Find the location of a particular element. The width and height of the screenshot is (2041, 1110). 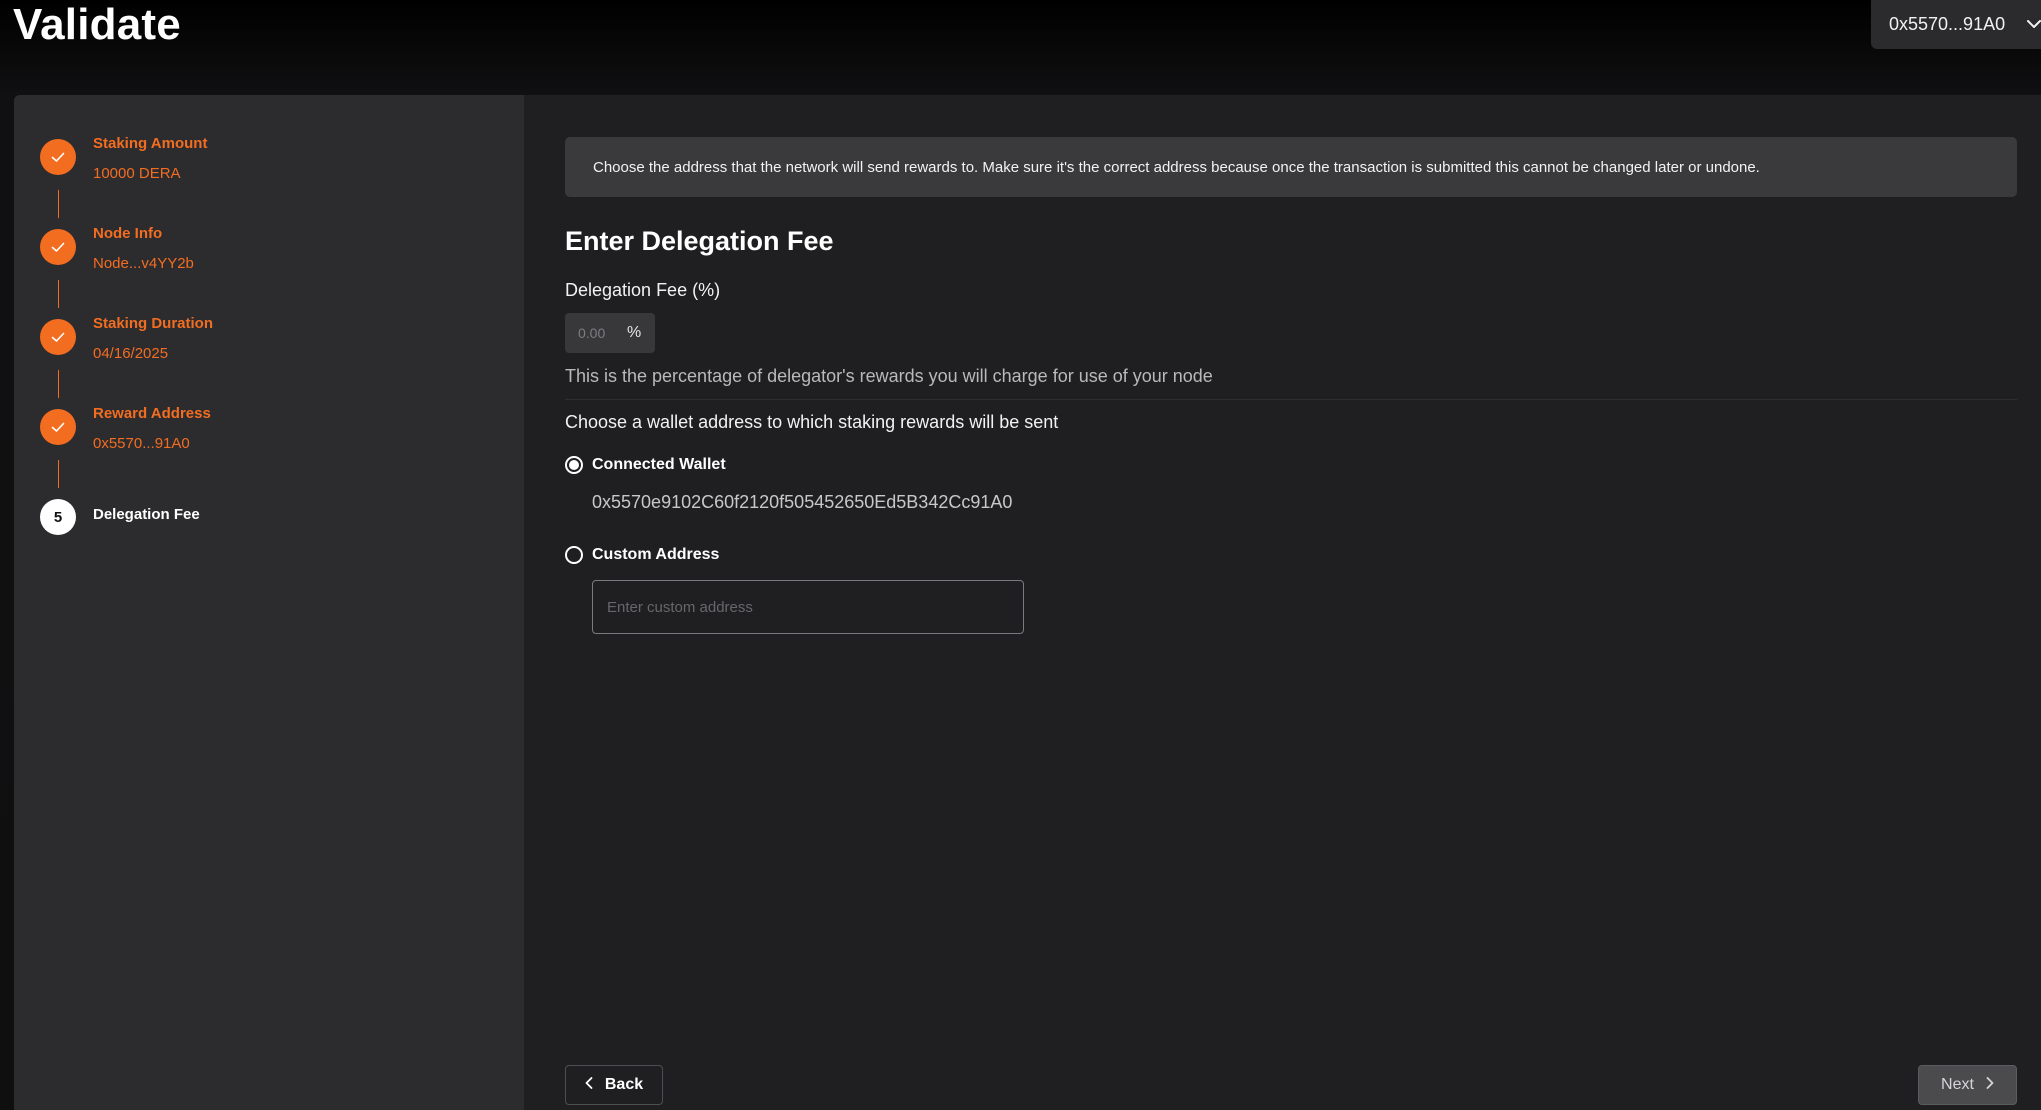

connected-wallet-radio is located at coordinates (574, 465).